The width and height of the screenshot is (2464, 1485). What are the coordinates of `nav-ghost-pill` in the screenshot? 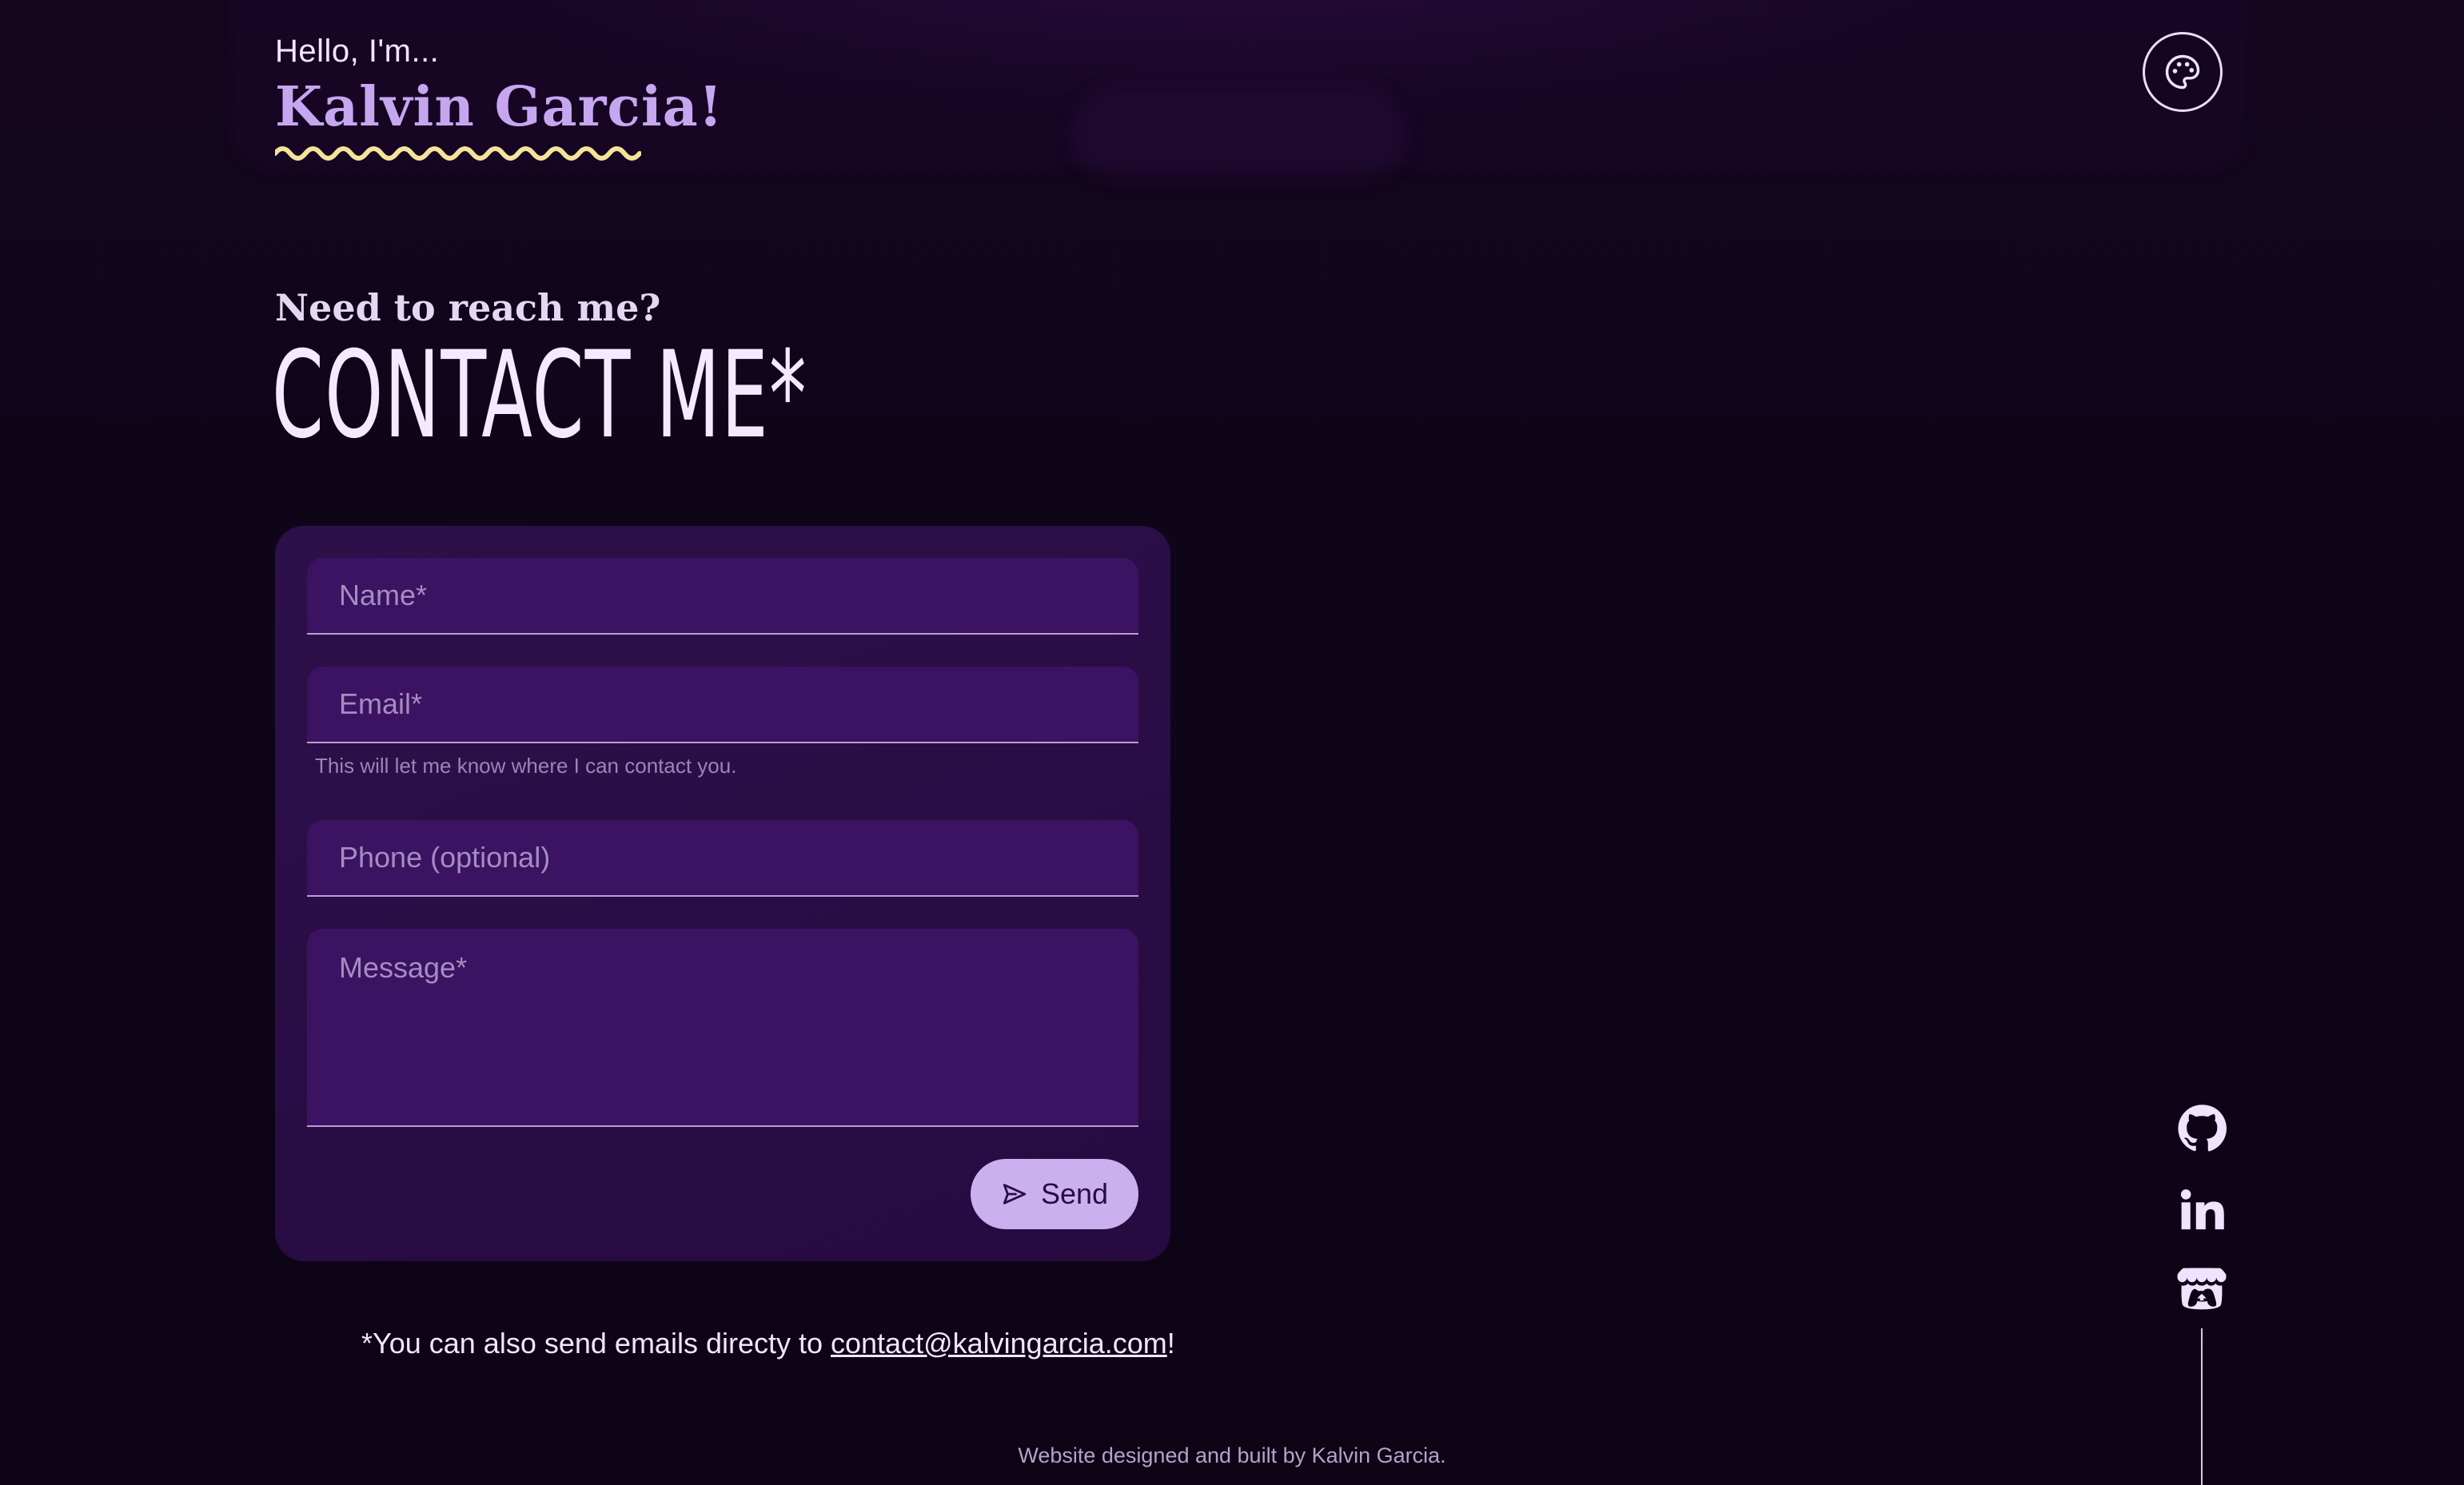 It's located at (1239, 133).